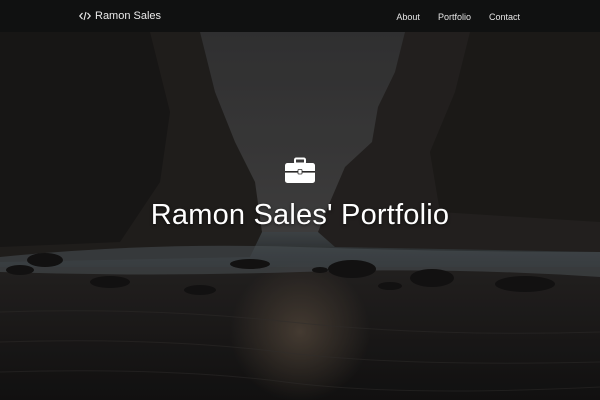  I want to click on nav-link-contact: Contact, so click(504, 17).